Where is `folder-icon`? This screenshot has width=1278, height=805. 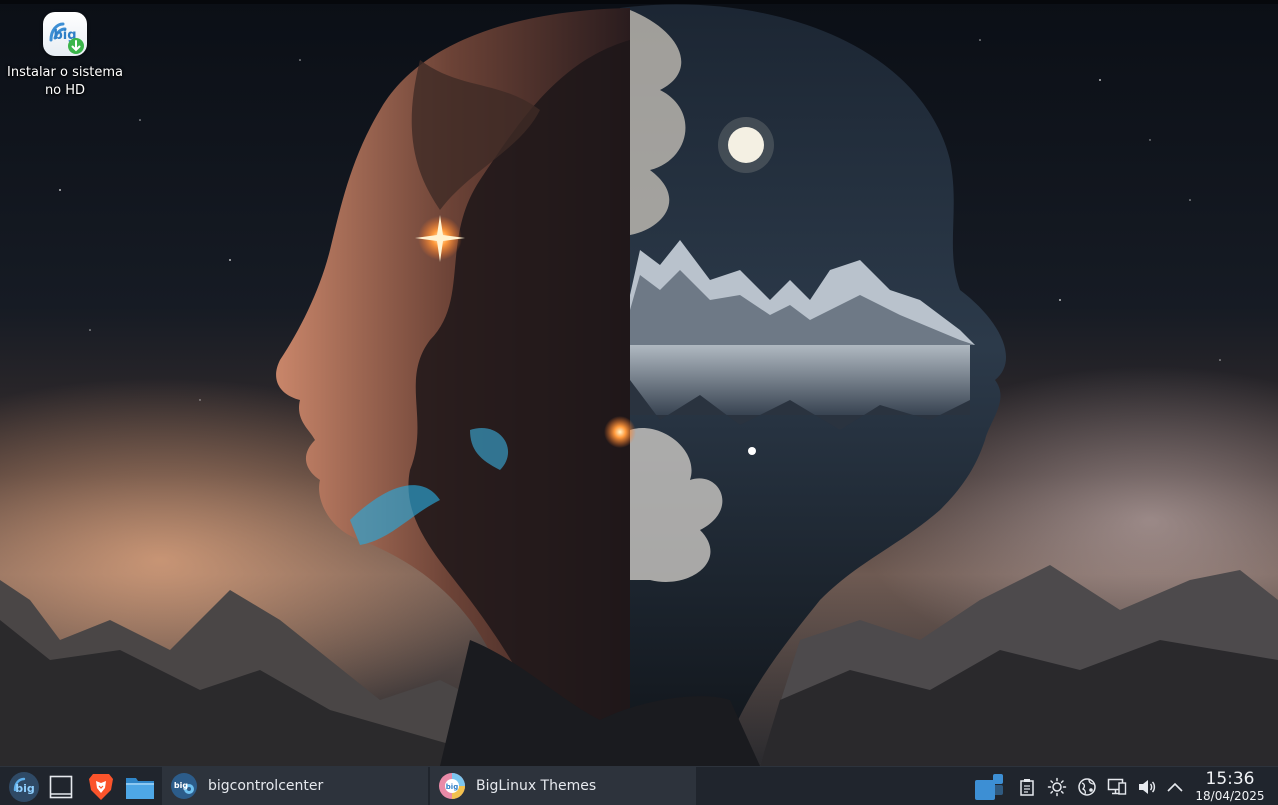
folder-icon is located at coordinates (140, 788).